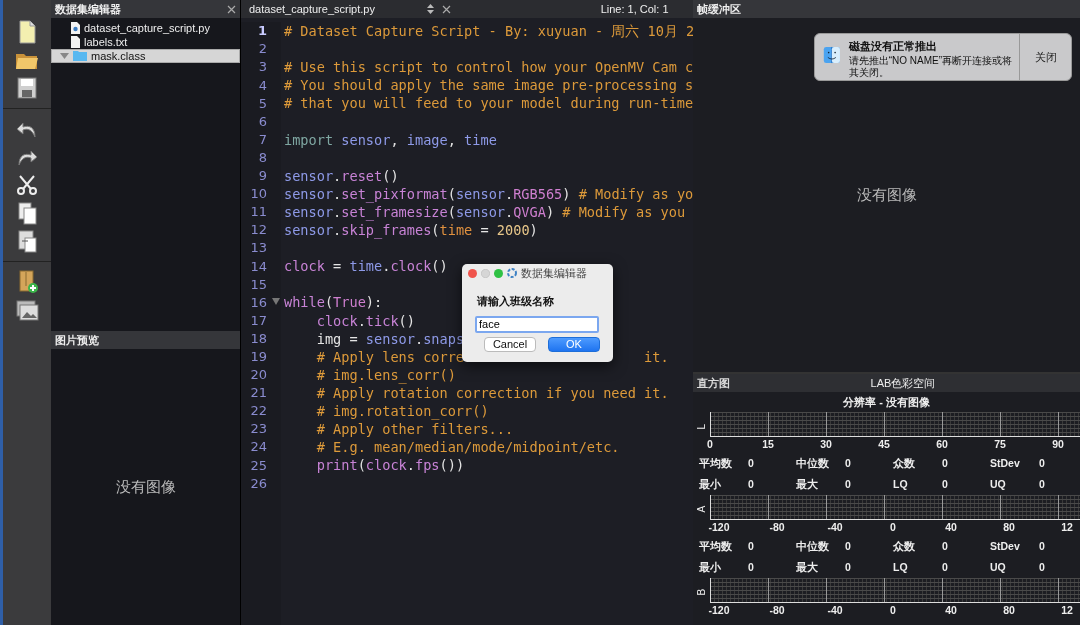 The width and height of the screenshot is (1080, 625). I want to click on axis-label: B, so click(701, 591).